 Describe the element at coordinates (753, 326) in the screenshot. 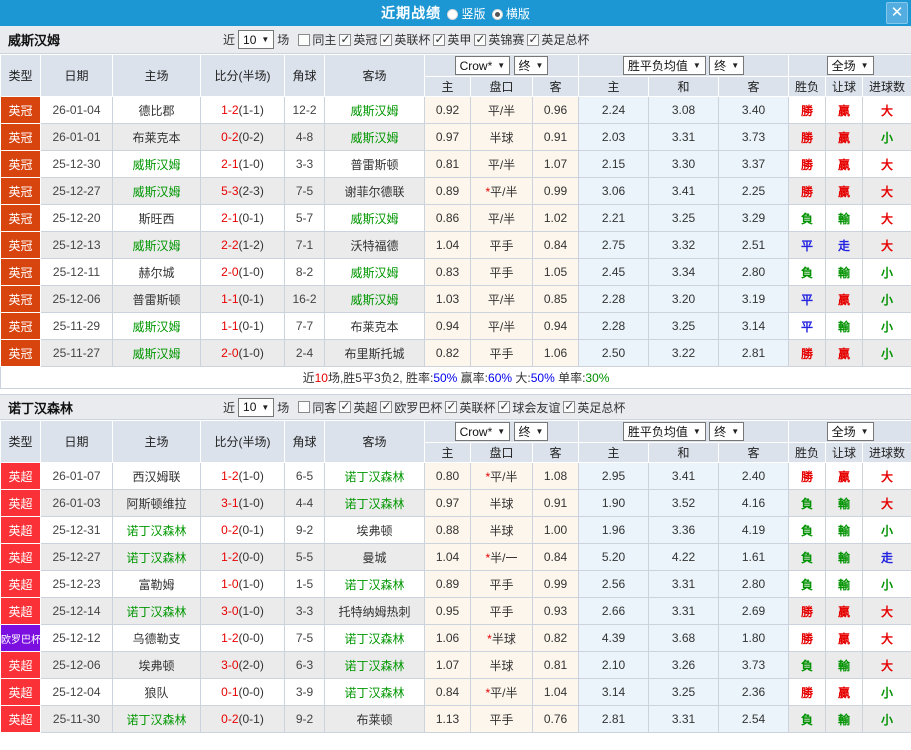

I see `avg-away: 3.14` at that location.